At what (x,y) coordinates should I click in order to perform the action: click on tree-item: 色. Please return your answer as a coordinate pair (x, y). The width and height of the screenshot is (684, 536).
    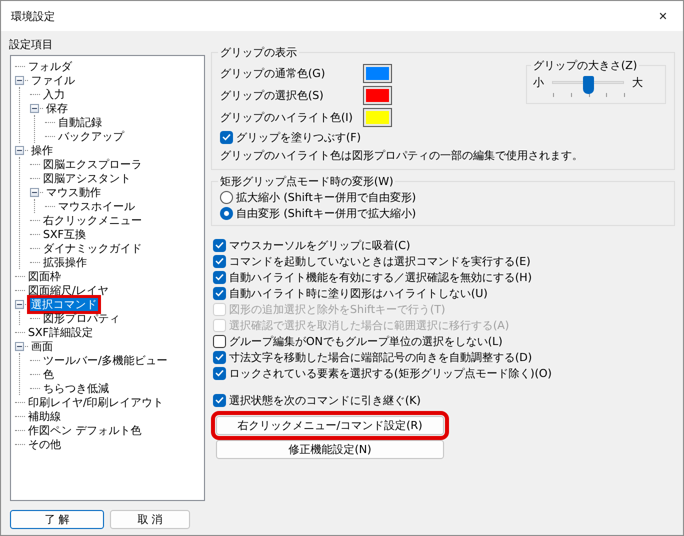
    Looking at the image, I should click on (48, 374).